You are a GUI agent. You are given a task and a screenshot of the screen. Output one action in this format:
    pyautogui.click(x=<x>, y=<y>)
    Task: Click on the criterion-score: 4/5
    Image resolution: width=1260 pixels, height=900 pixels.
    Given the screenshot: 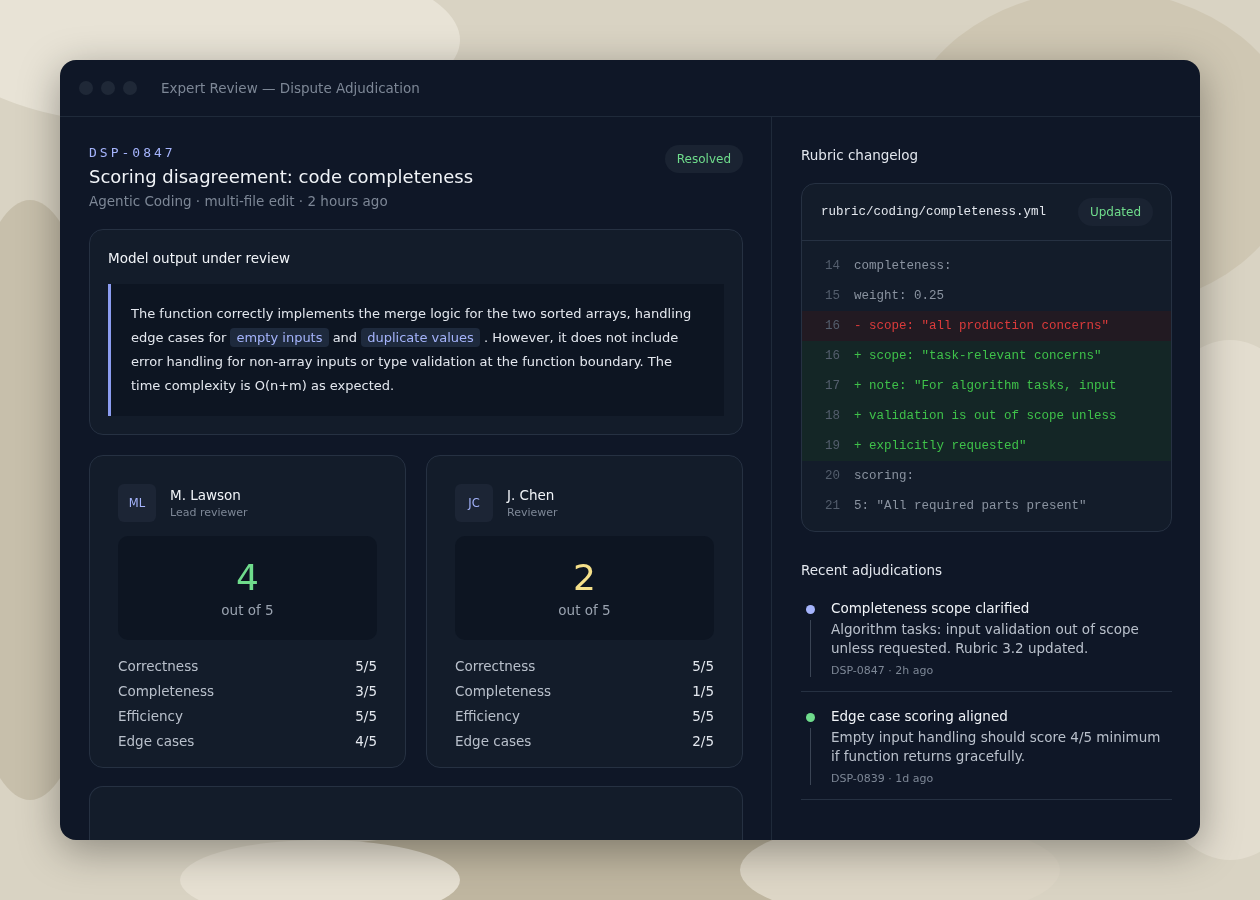 What is the action you would take?
    pyautogui.click(x=366, y=741)
    